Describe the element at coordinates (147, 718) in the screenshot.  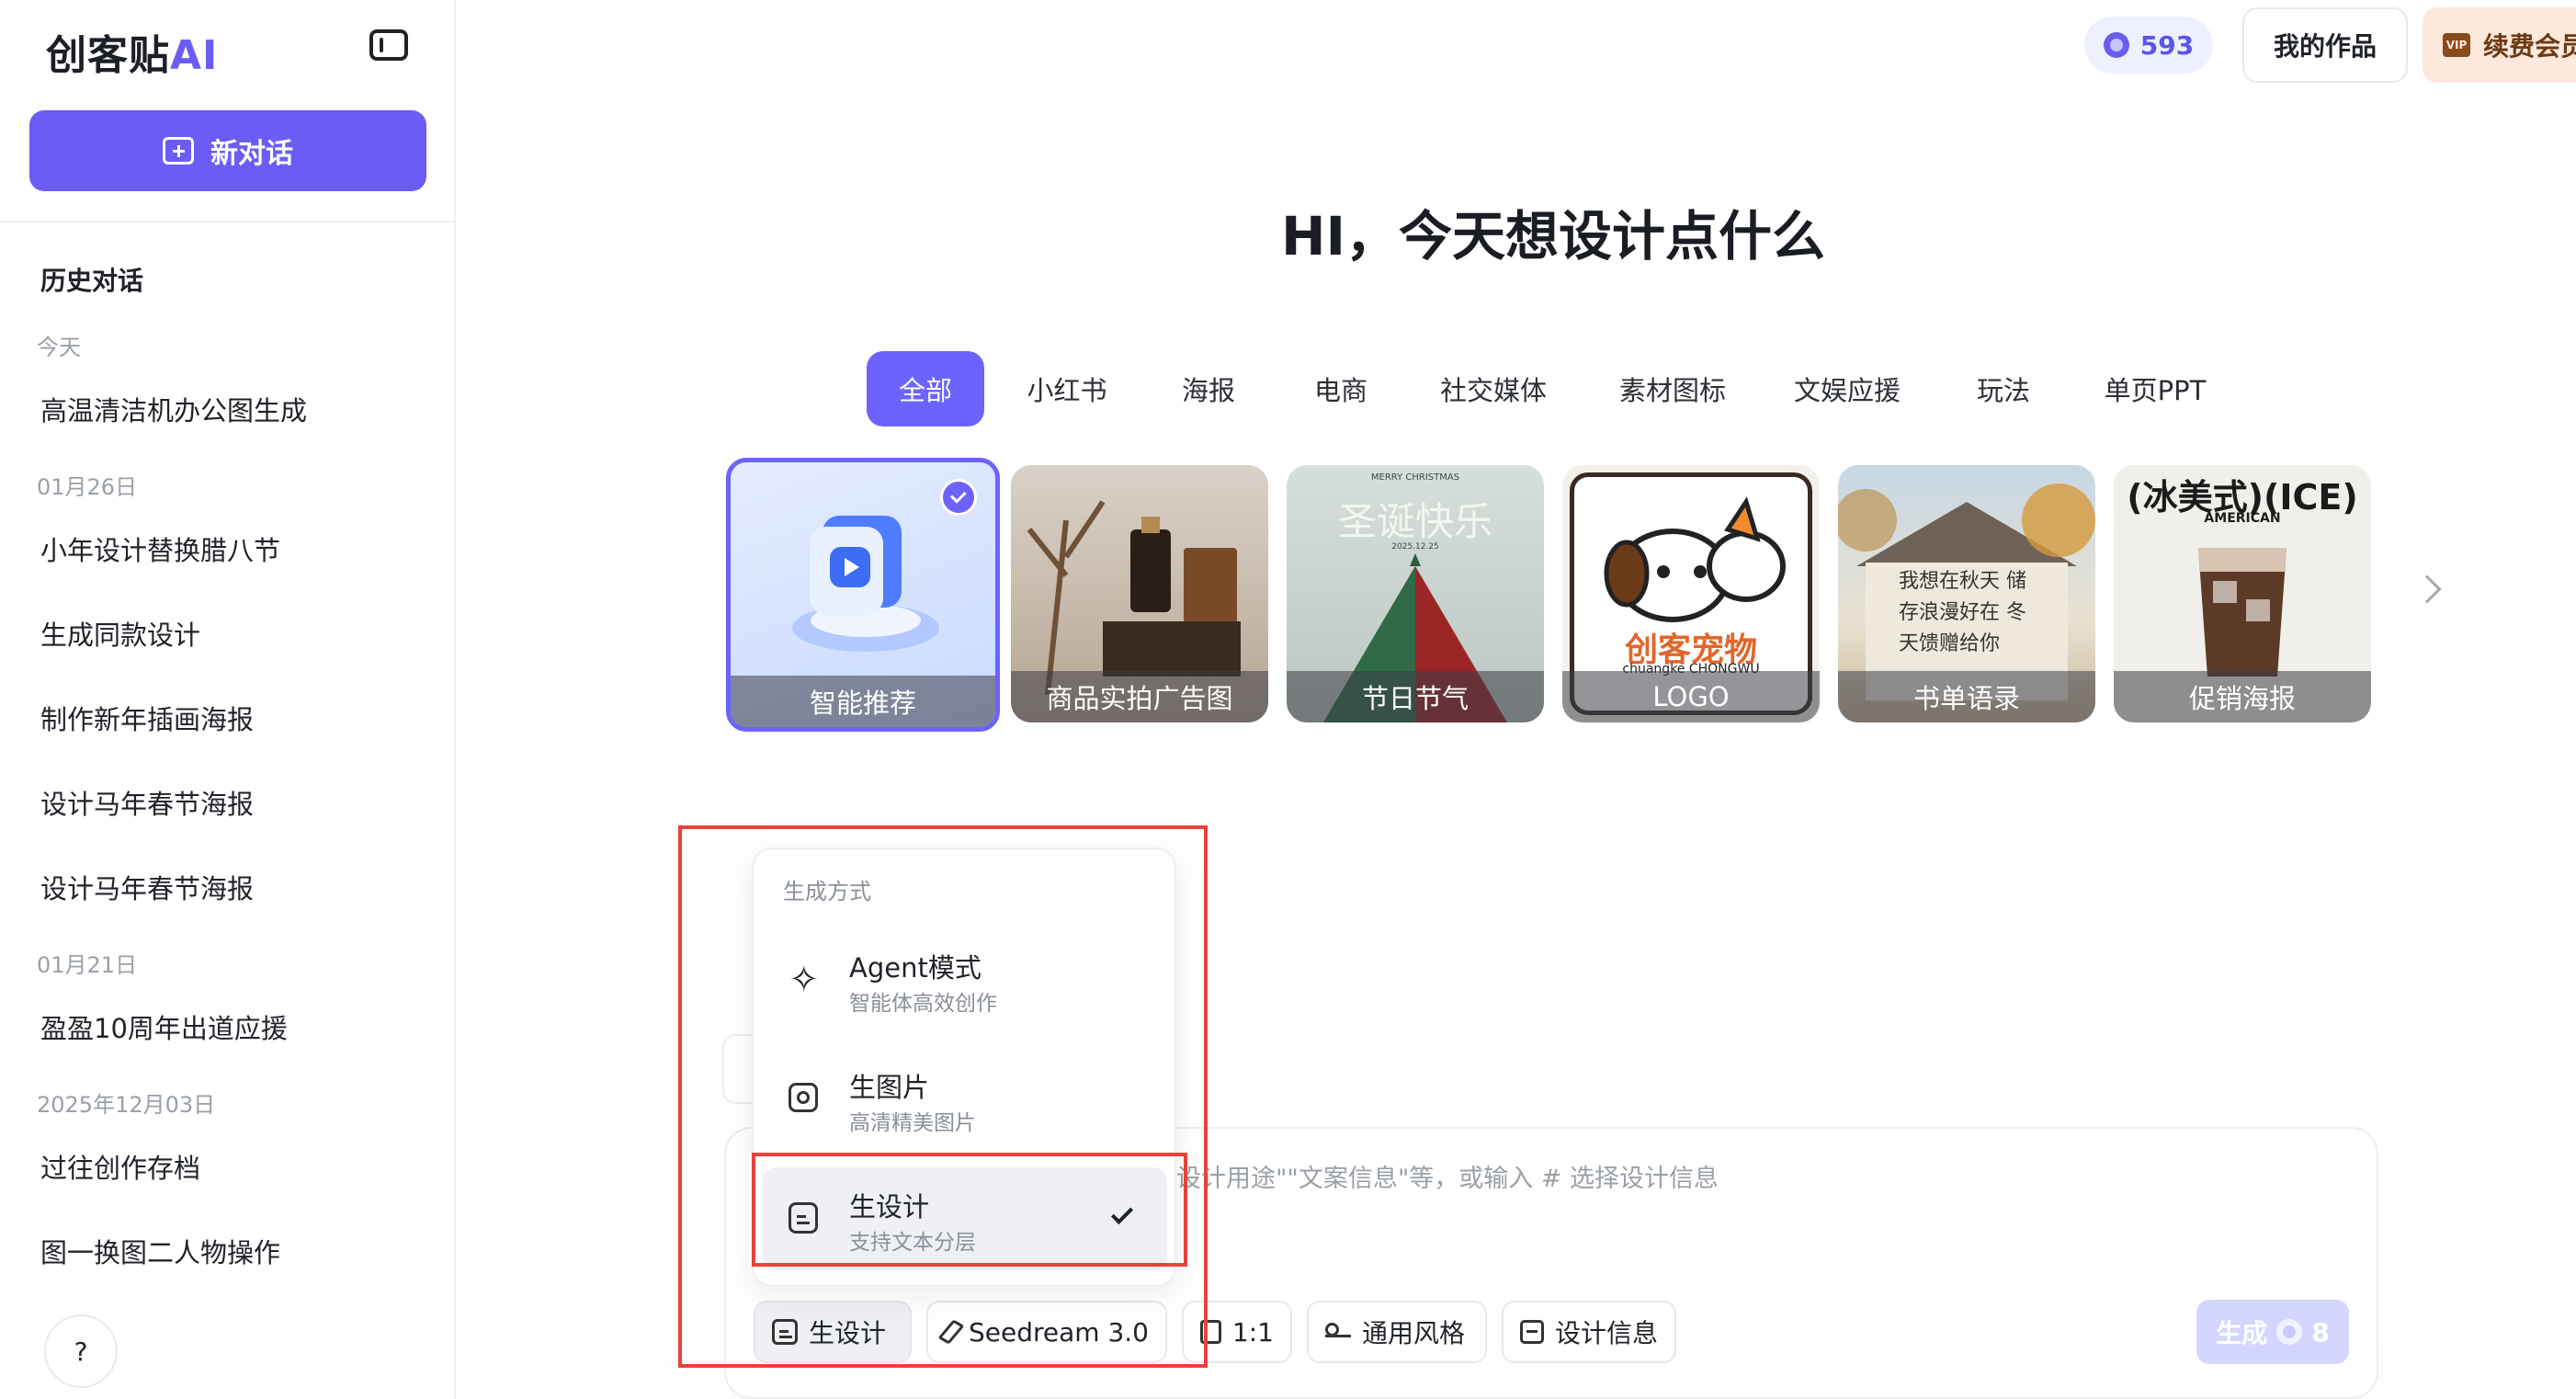
I see `history-item: 制作新年插画海报` at that location.